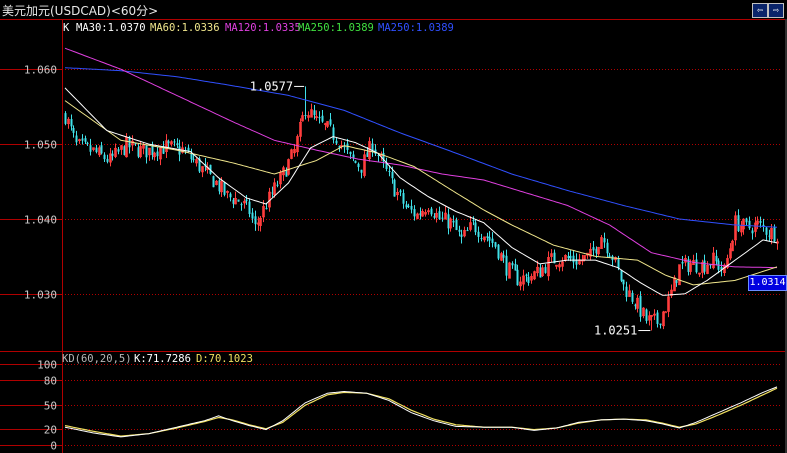 The height and width of the screenshot is (453, 787). What do you see at coordinates (271, 86) in the screenshot?
I see `high-annotation: 1.0577` at bounding box center [271, 86].